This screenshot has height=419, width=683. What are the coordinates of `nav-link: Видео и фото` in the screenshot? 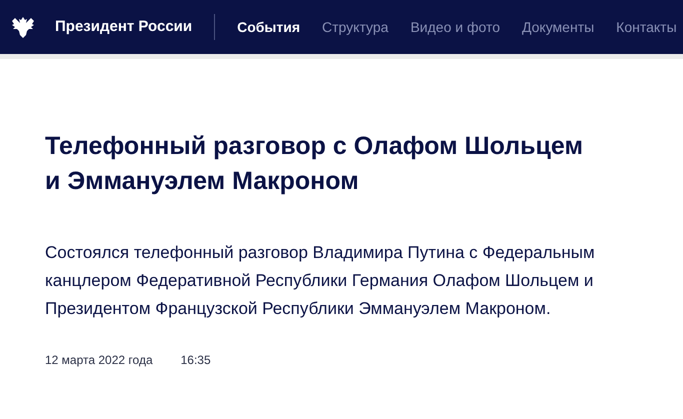 It's located at (455, 27).